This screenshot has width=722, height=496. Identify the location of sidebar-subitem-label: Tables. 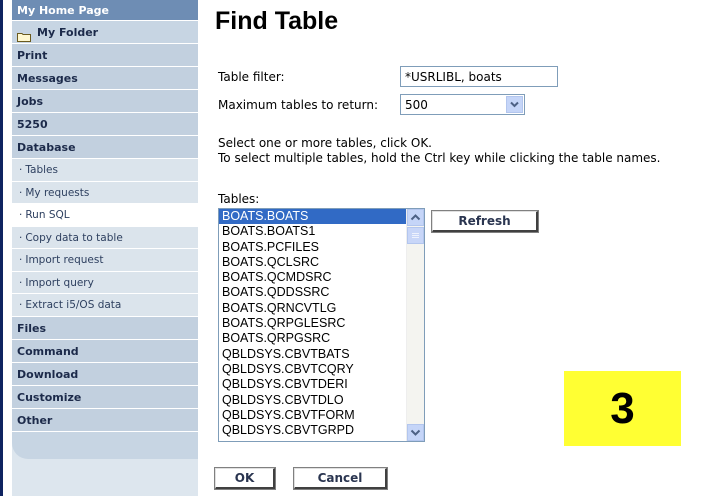
(41, 170).